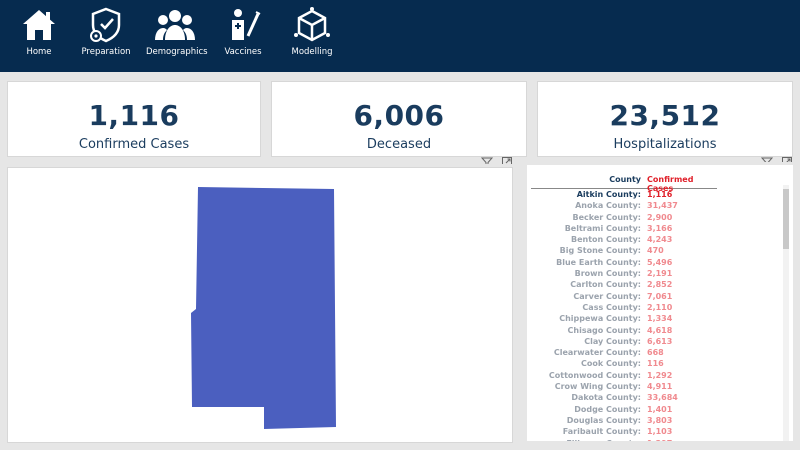 This screenshot has height=450, width=800. I want to click on county-name-cell: Cook County:, so click(611, 364).